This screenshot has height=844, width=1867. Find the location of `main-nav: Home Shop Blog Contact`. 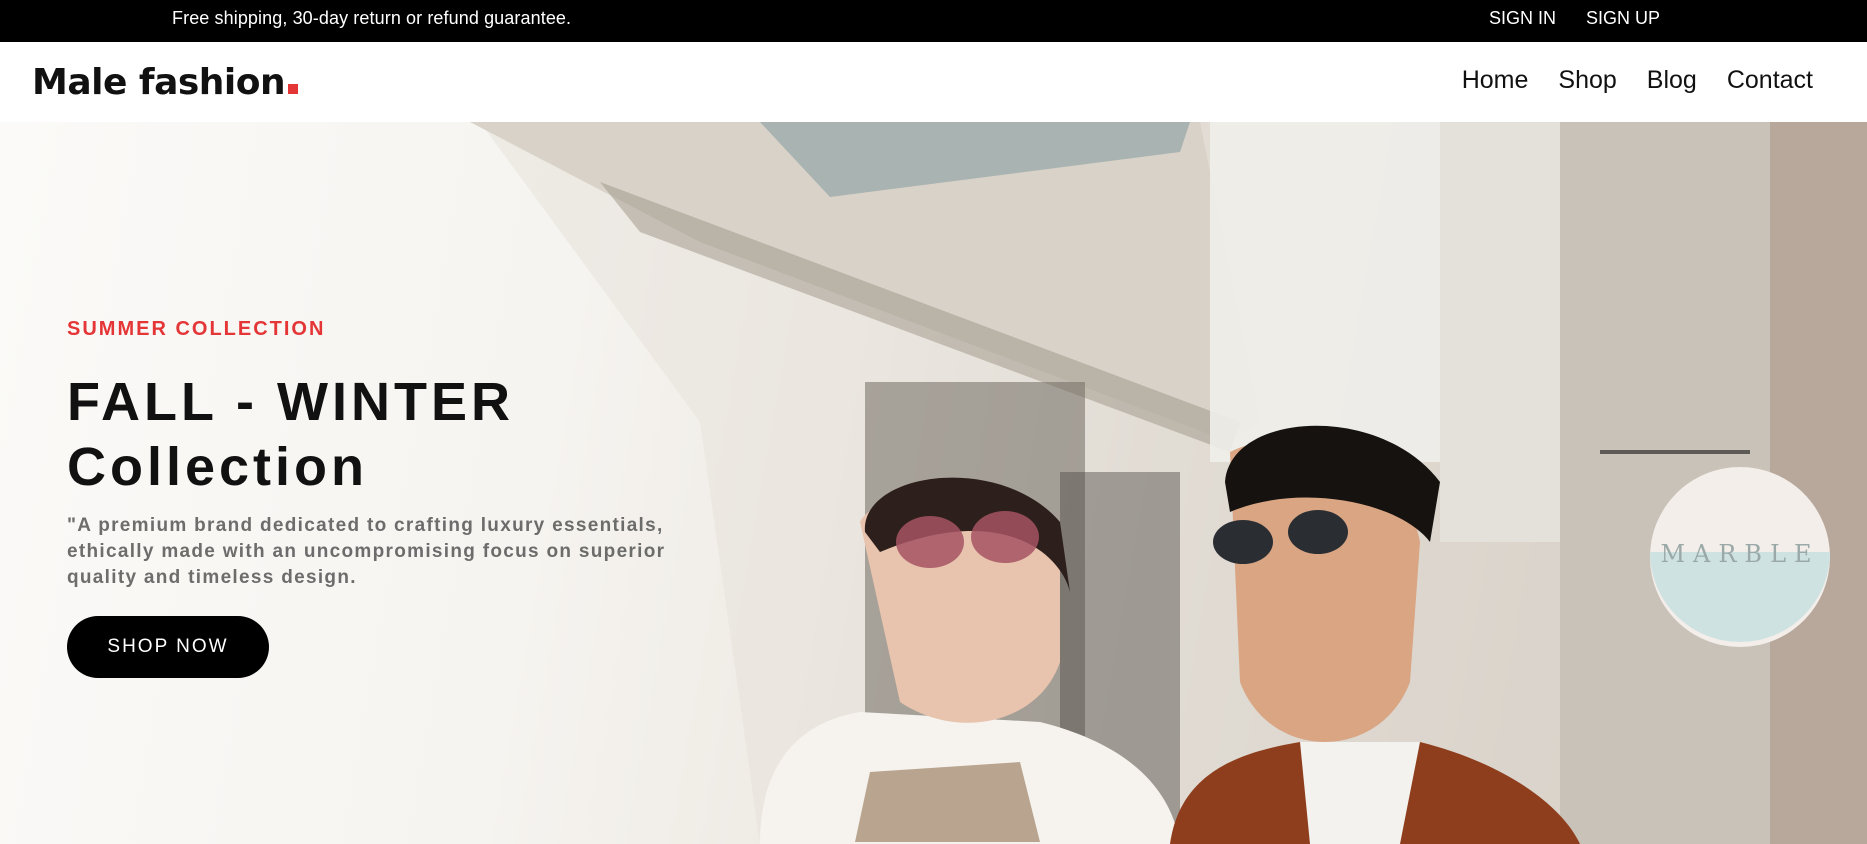

main-nav: Home Shop Blog Contact is located at coordinates (1637, 80).